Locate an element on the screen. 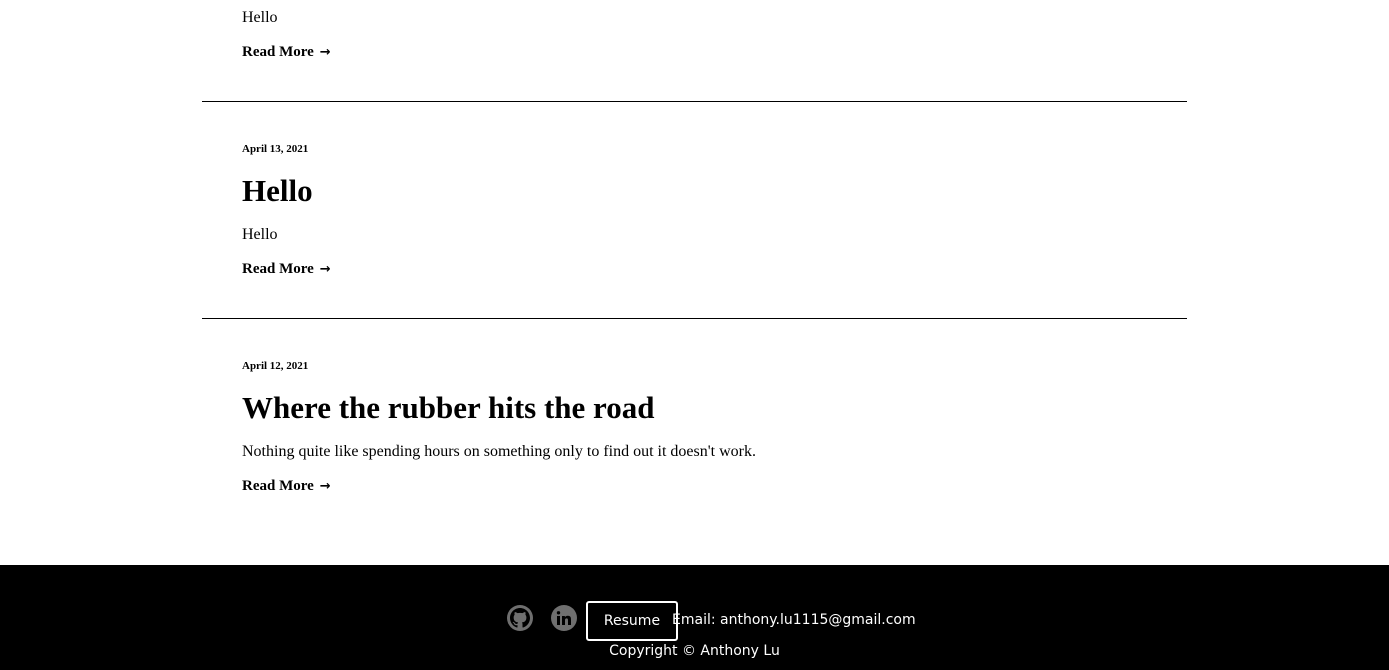  github-icon-glyph is located at coordinates (520, 618).